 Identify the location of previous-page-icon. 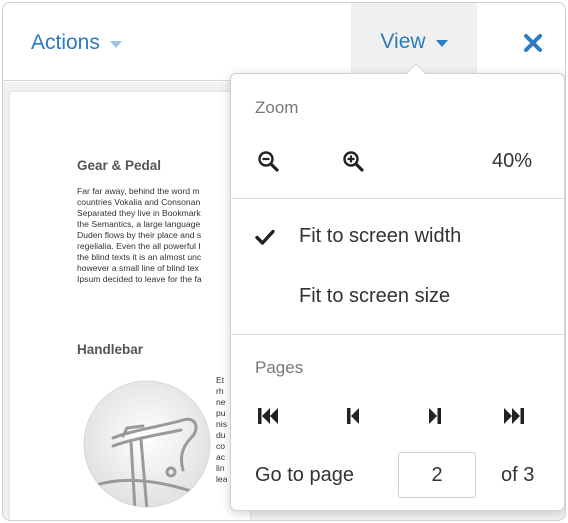
(354, 416).